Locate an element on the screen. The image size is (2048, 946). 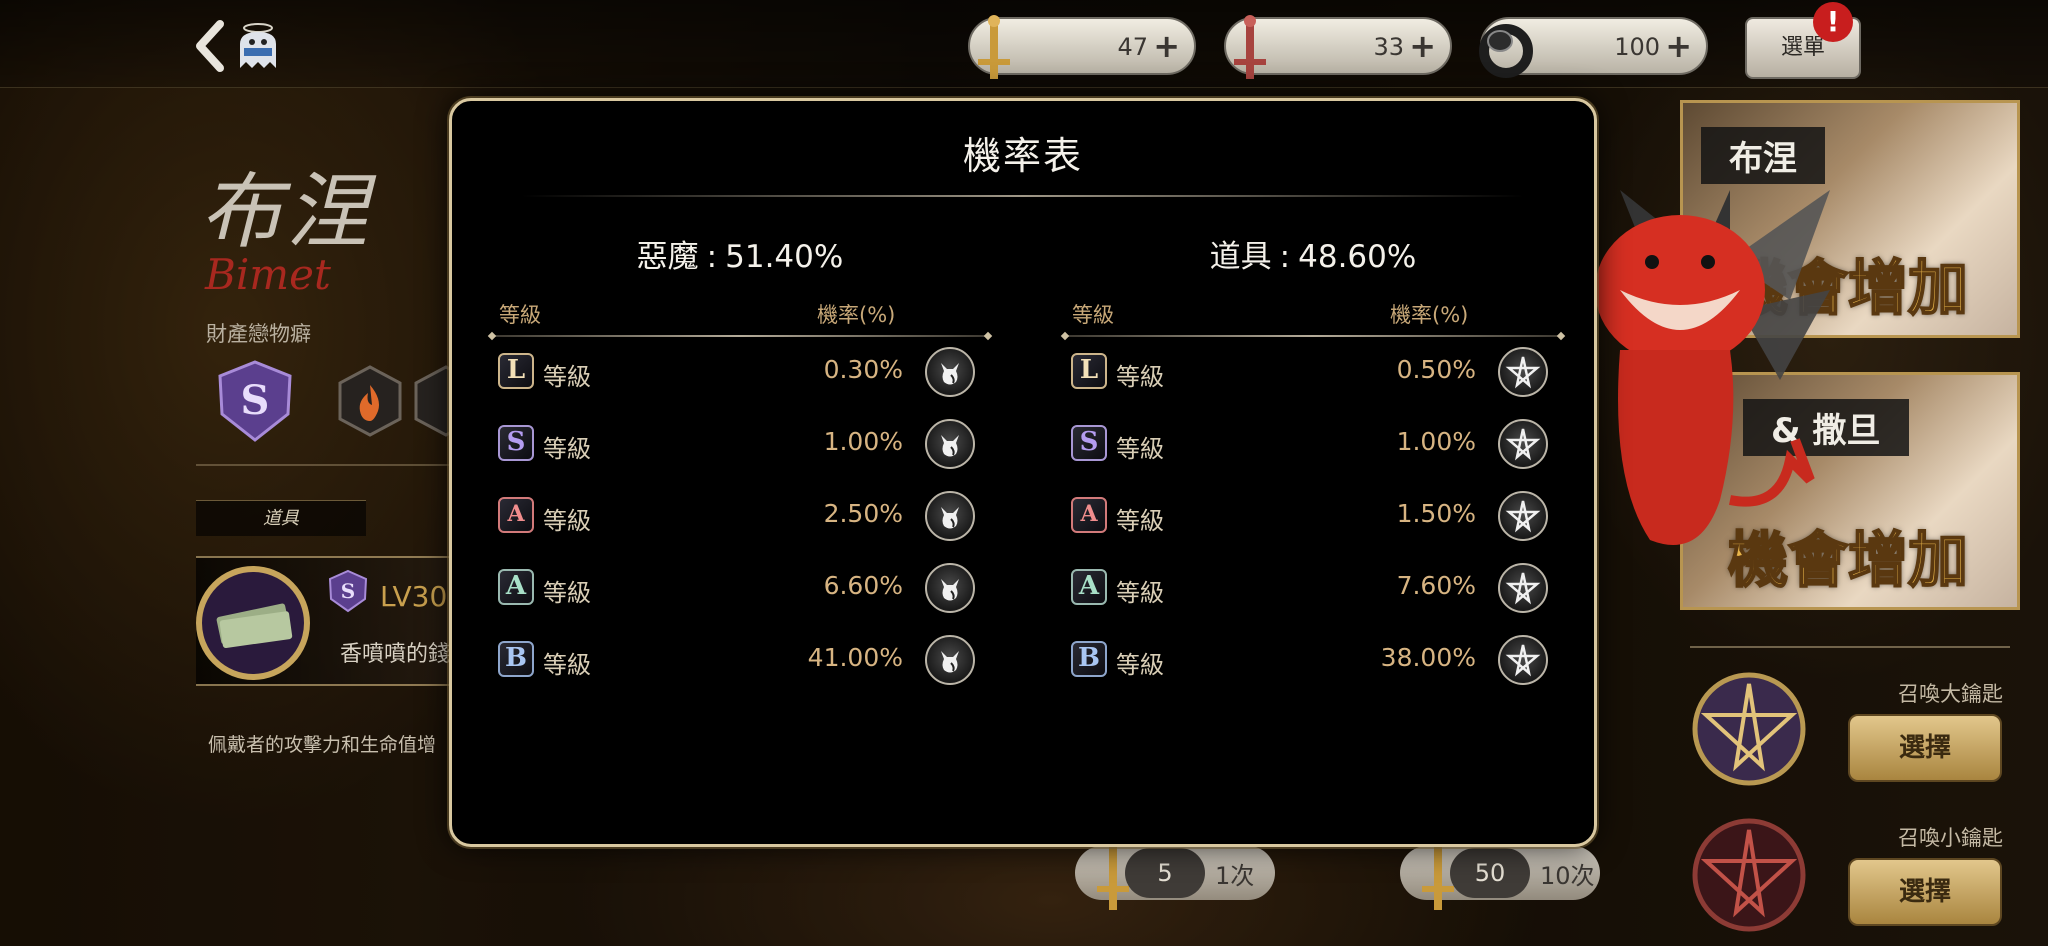
money-item-icon is located at coordinates (253, 623).